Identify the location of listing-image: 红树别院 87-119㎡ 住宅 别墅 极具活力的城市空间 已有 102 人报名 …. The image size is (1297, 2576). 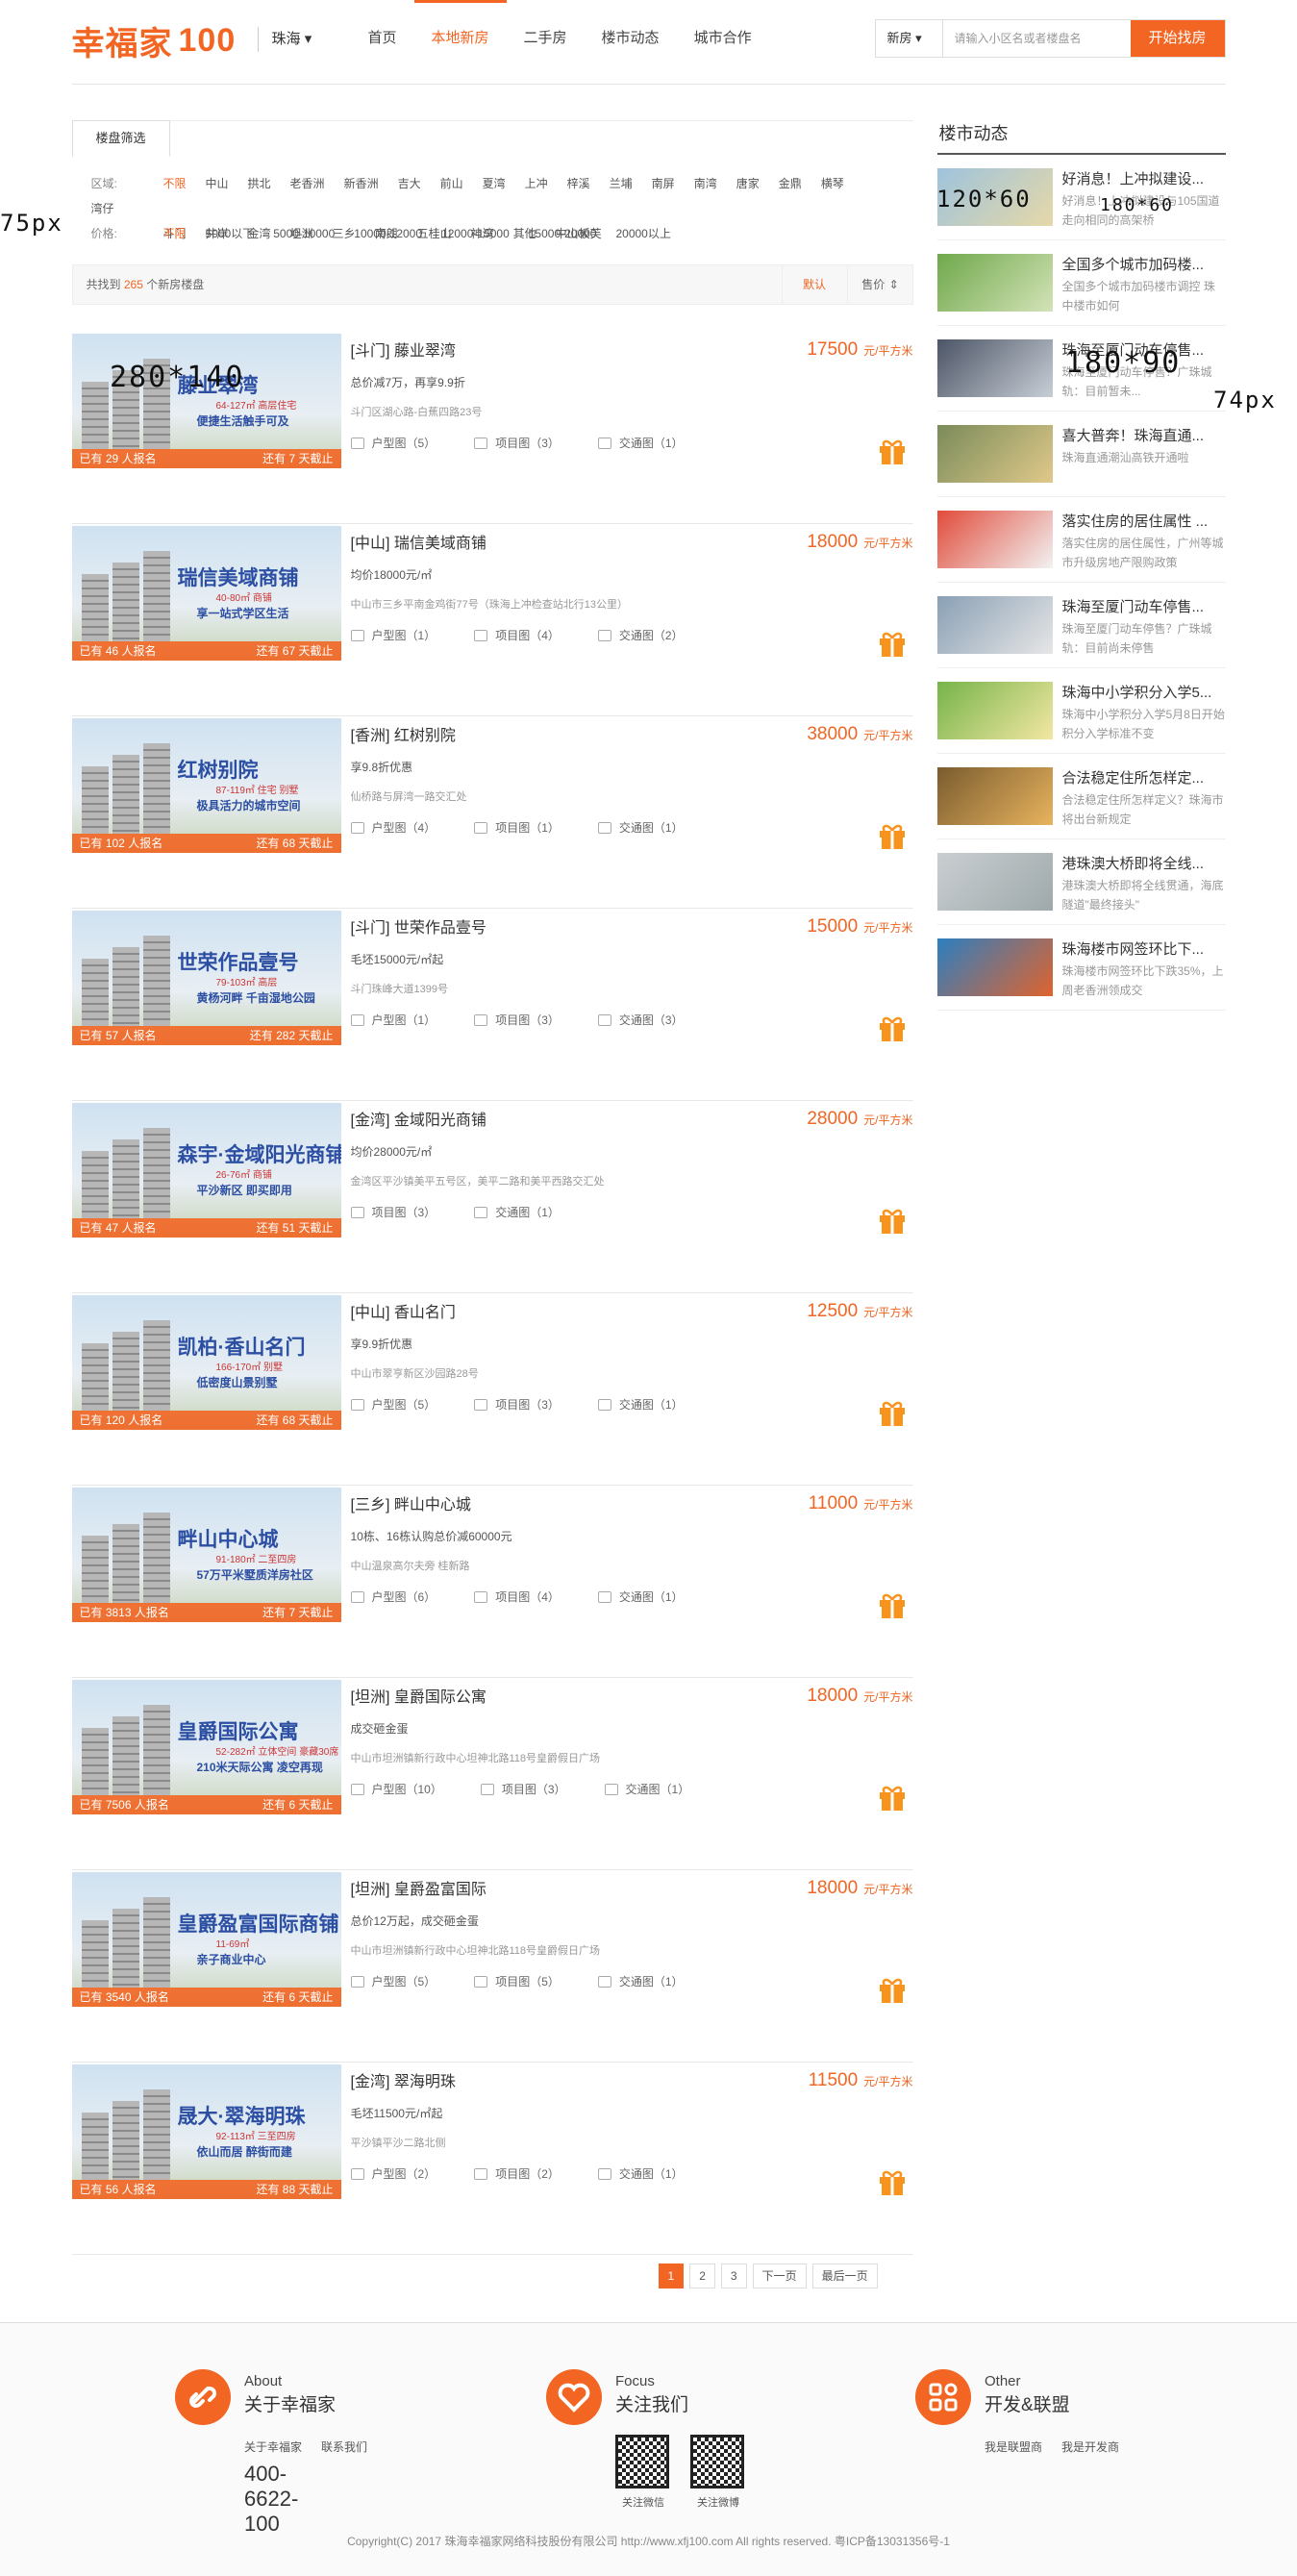
(206, 785).